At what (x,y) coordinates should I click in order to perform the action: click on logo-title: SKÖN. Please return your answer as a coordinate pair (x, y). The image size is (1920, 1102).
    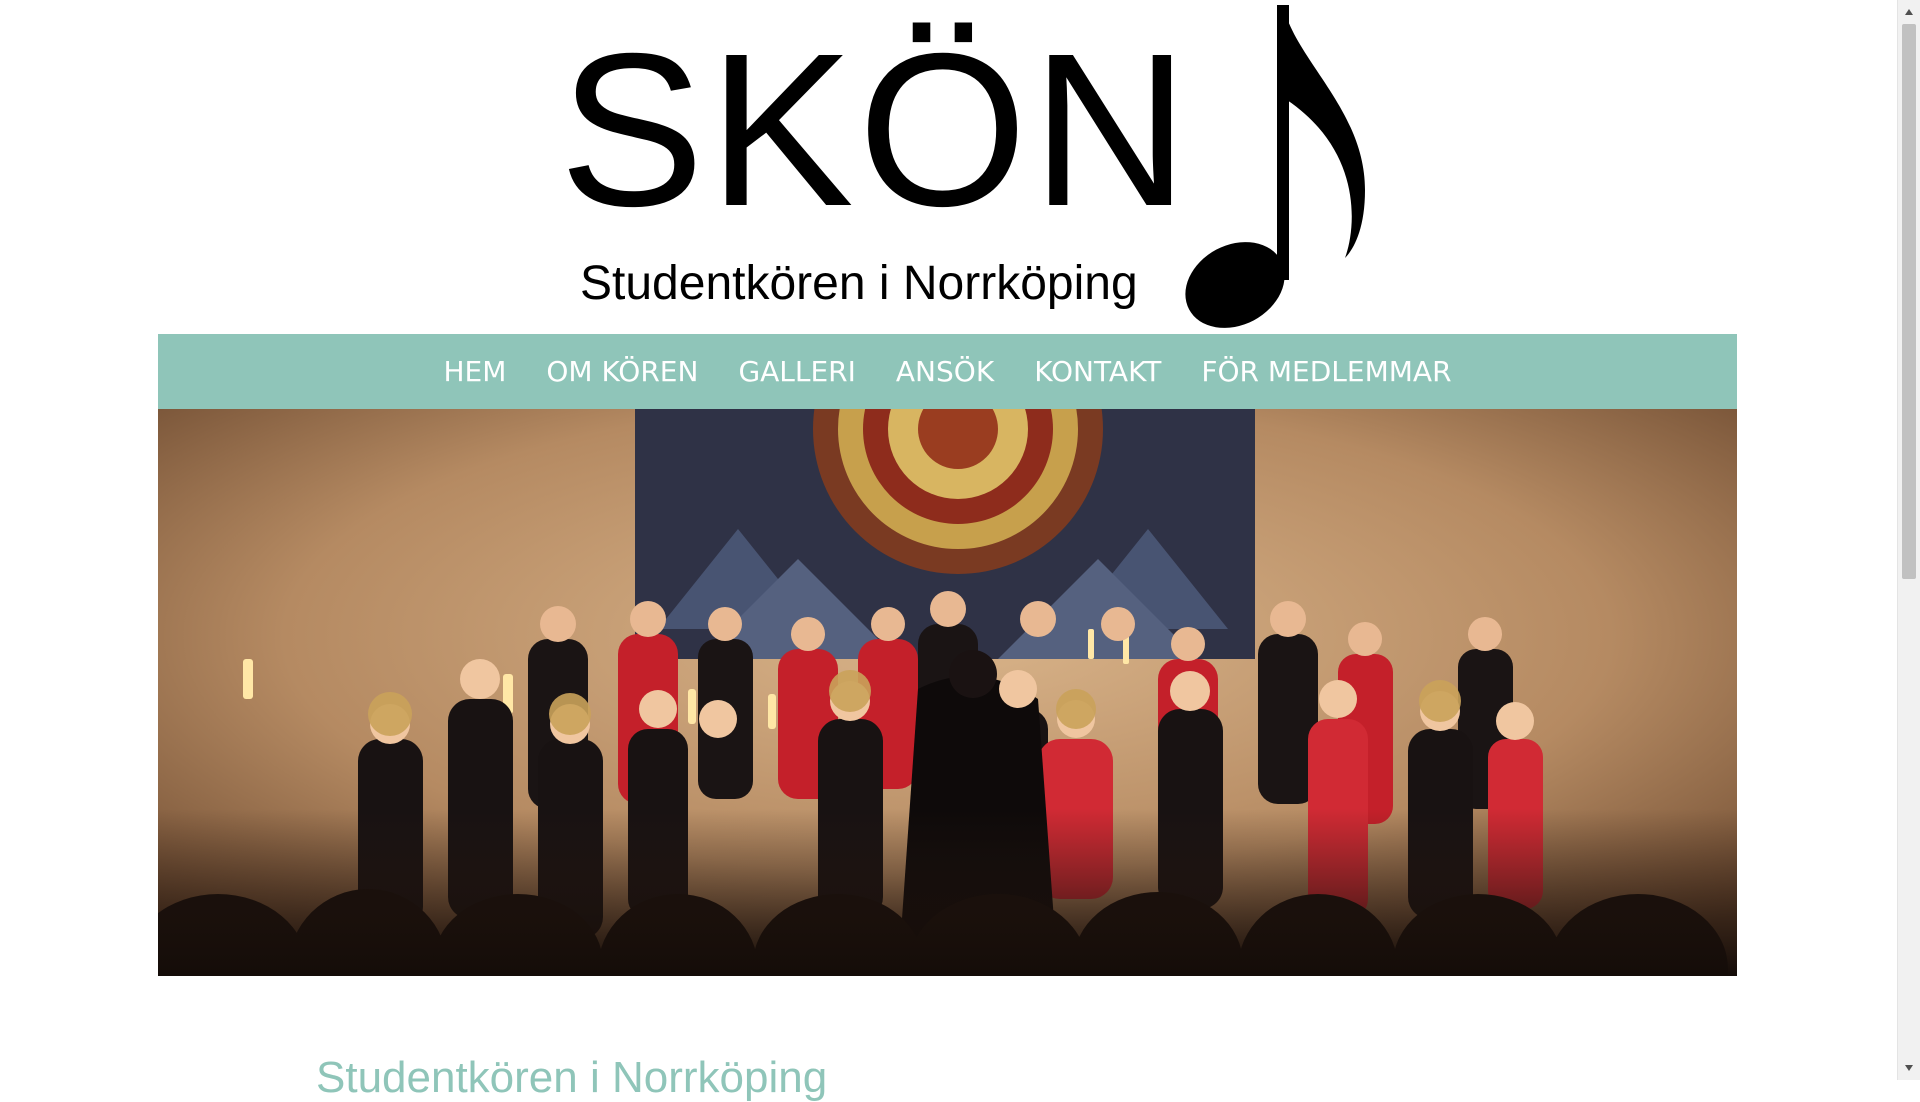
    Looking at the image, I should click on (876, 130).